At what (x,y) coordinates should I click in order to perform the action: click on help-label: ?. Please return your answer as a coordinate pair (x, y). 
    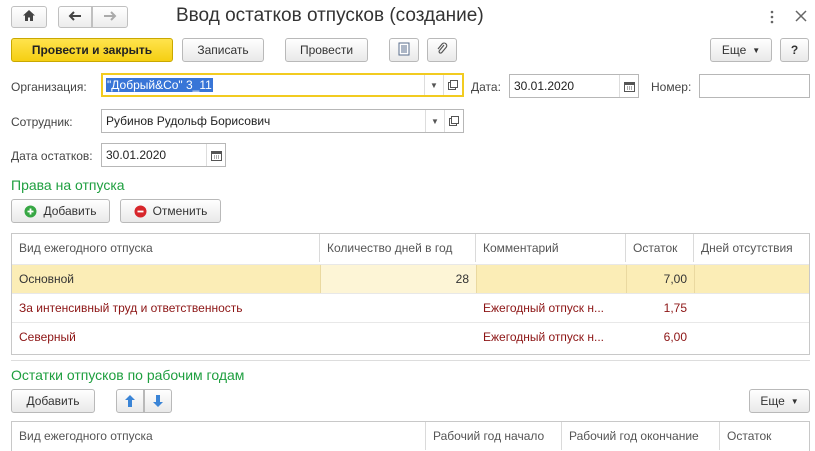
    Looking at the image, I should click on (794, 50).